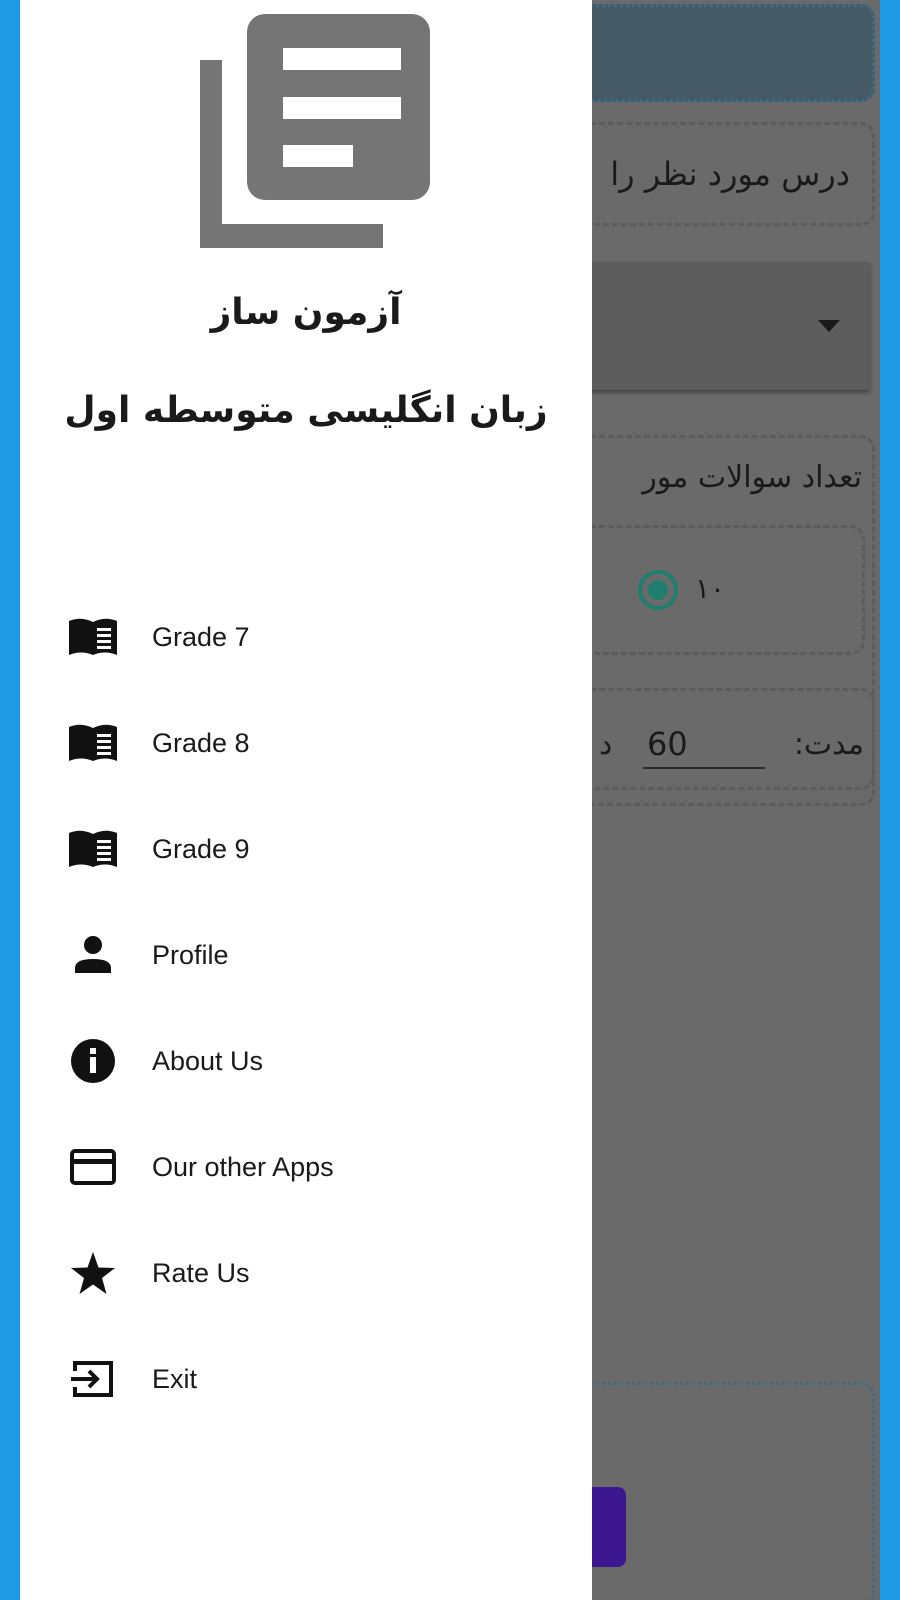 The image size is (900, 1600). Describe the element at coordinates (306, 637) in the screenshot. I see `menu-item-grade-7: Grade 7` at that location.